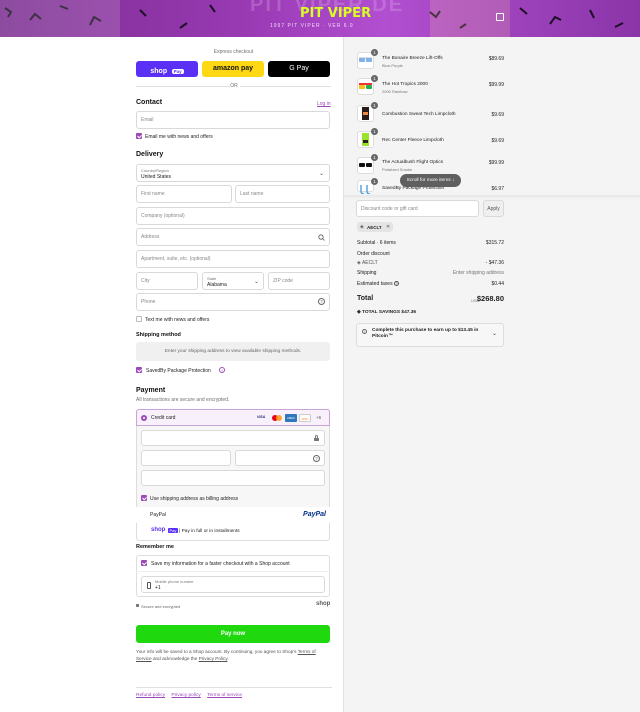 This screenshot has height=712, width=640. What do you see at coordinates (158, 515) in the screenshot?
I see `paypal-label: PayPal` at bounding box center [158, 515].